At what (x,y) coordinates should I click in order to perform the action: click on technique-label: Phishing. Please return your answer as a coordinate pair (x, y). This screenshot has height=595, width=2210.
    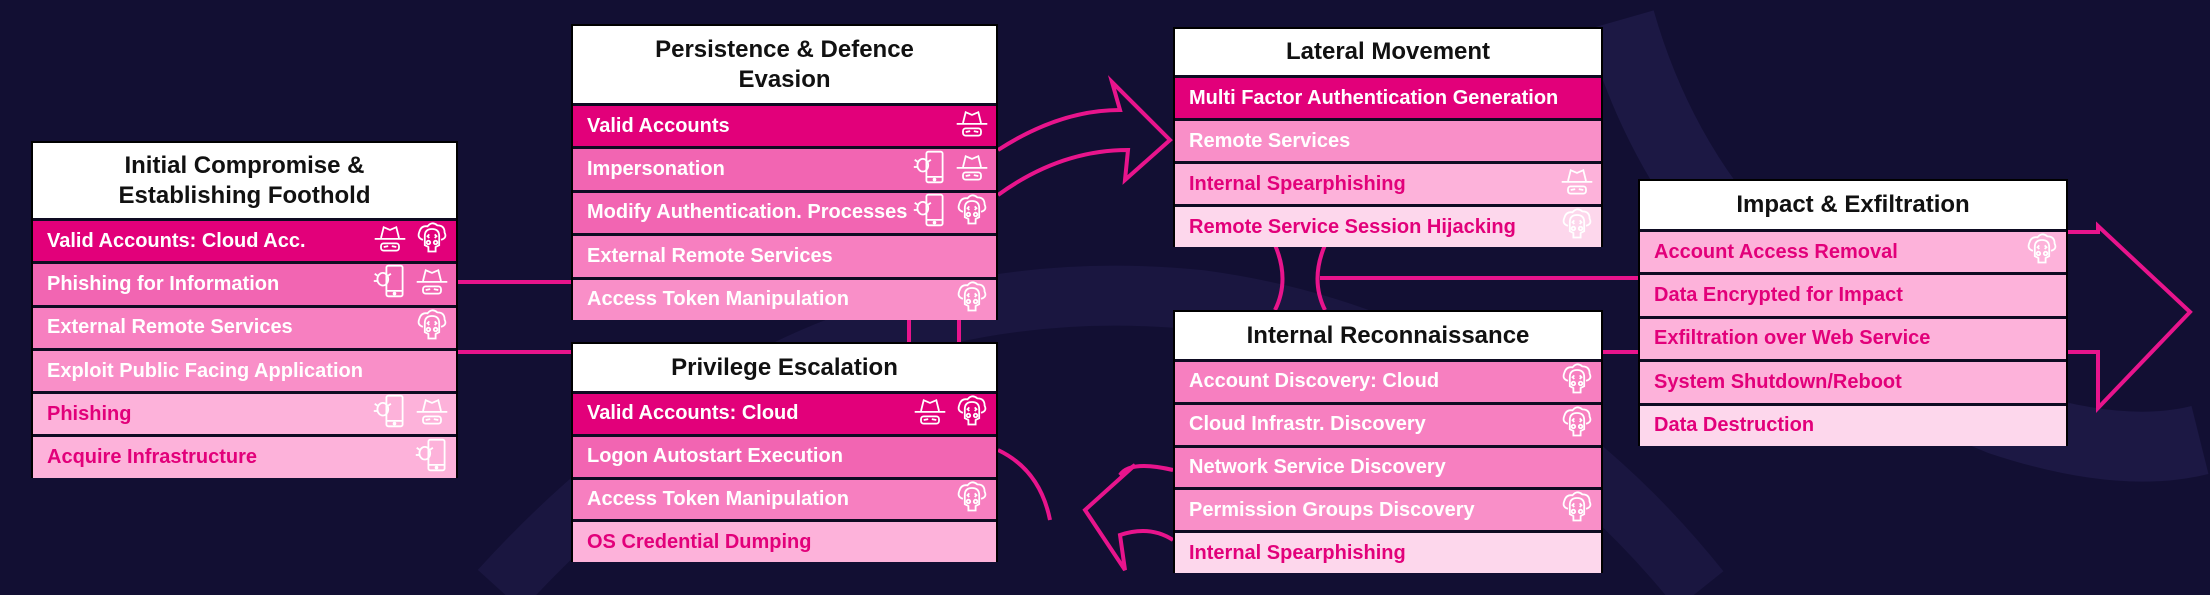
    Looking at the image, I should click on (89, 413).